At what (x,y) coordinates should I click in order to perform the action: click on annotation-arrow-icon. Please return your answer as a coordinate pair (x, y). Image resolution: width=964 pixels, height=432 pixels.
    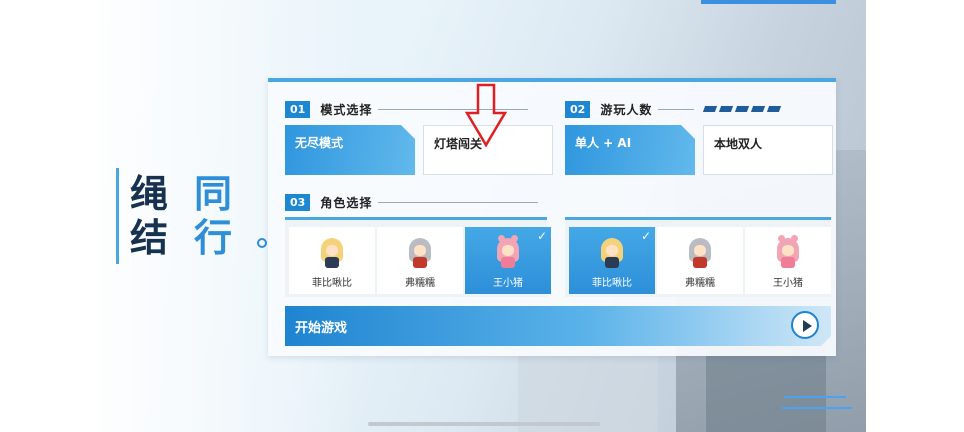
    Looking at the image, I should click on (486, 115).